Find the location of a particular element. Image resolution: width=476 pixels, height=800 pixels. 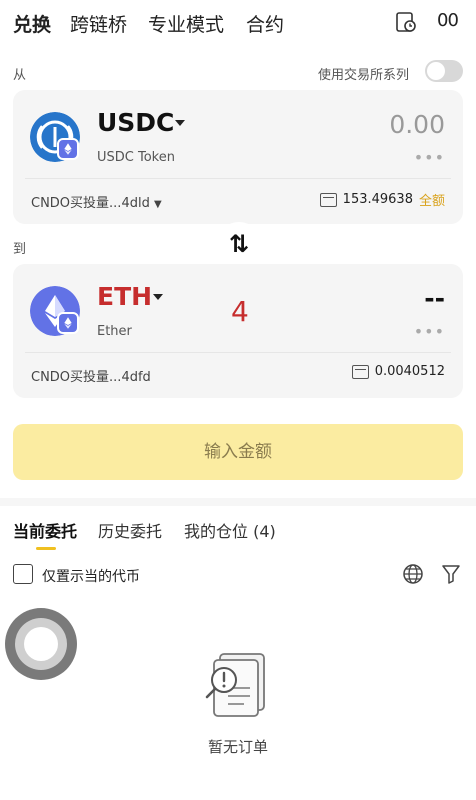

tab-my-positions: 我的仓位 (4) is located at coordinates (230, 530).